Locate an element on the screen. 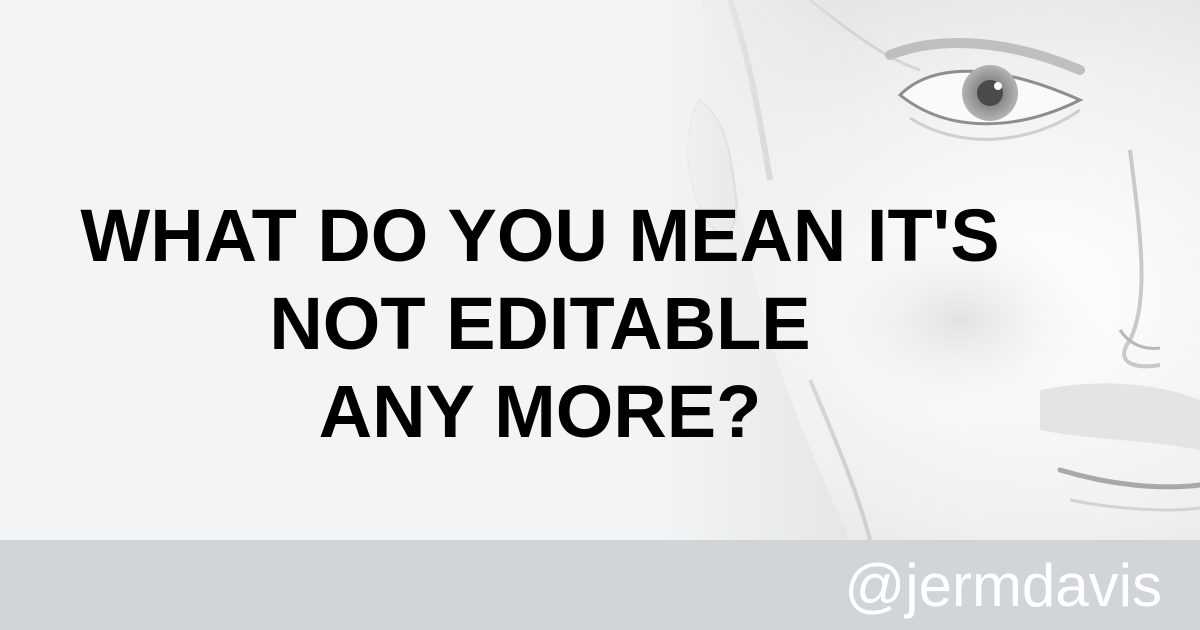  headline-line-2: NOT EDITABLE is located at coordinates (540, 323).